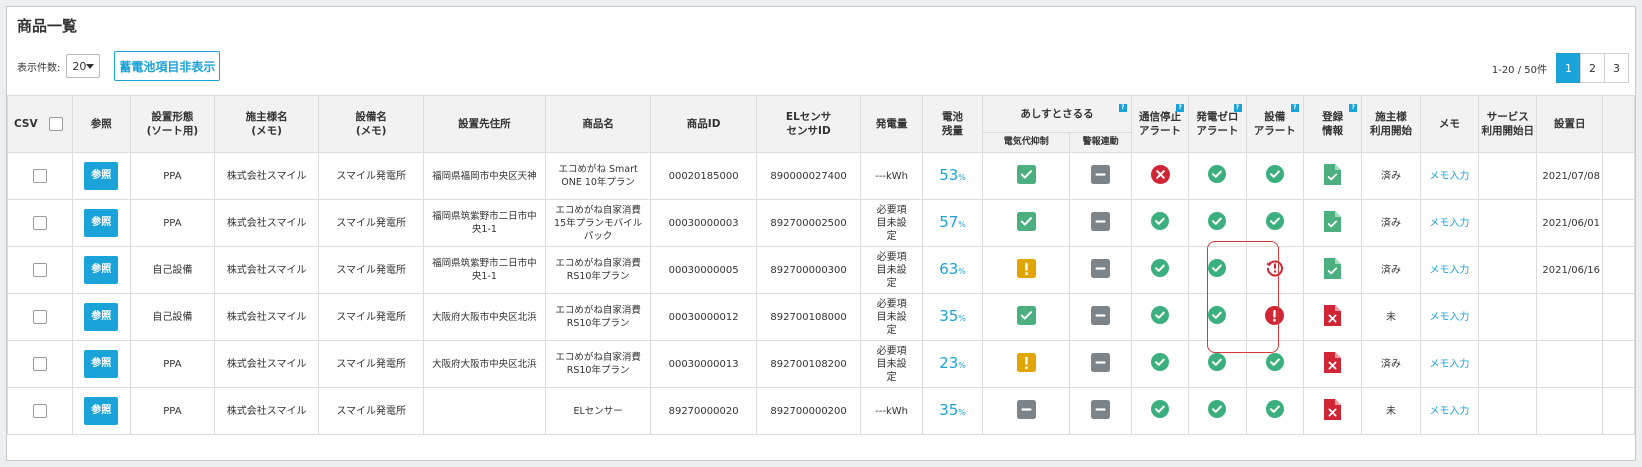 This screenshot has height=467, width=1642. I want to click on owner-start-header: 施主様 利用開始, so click(1391, 124).